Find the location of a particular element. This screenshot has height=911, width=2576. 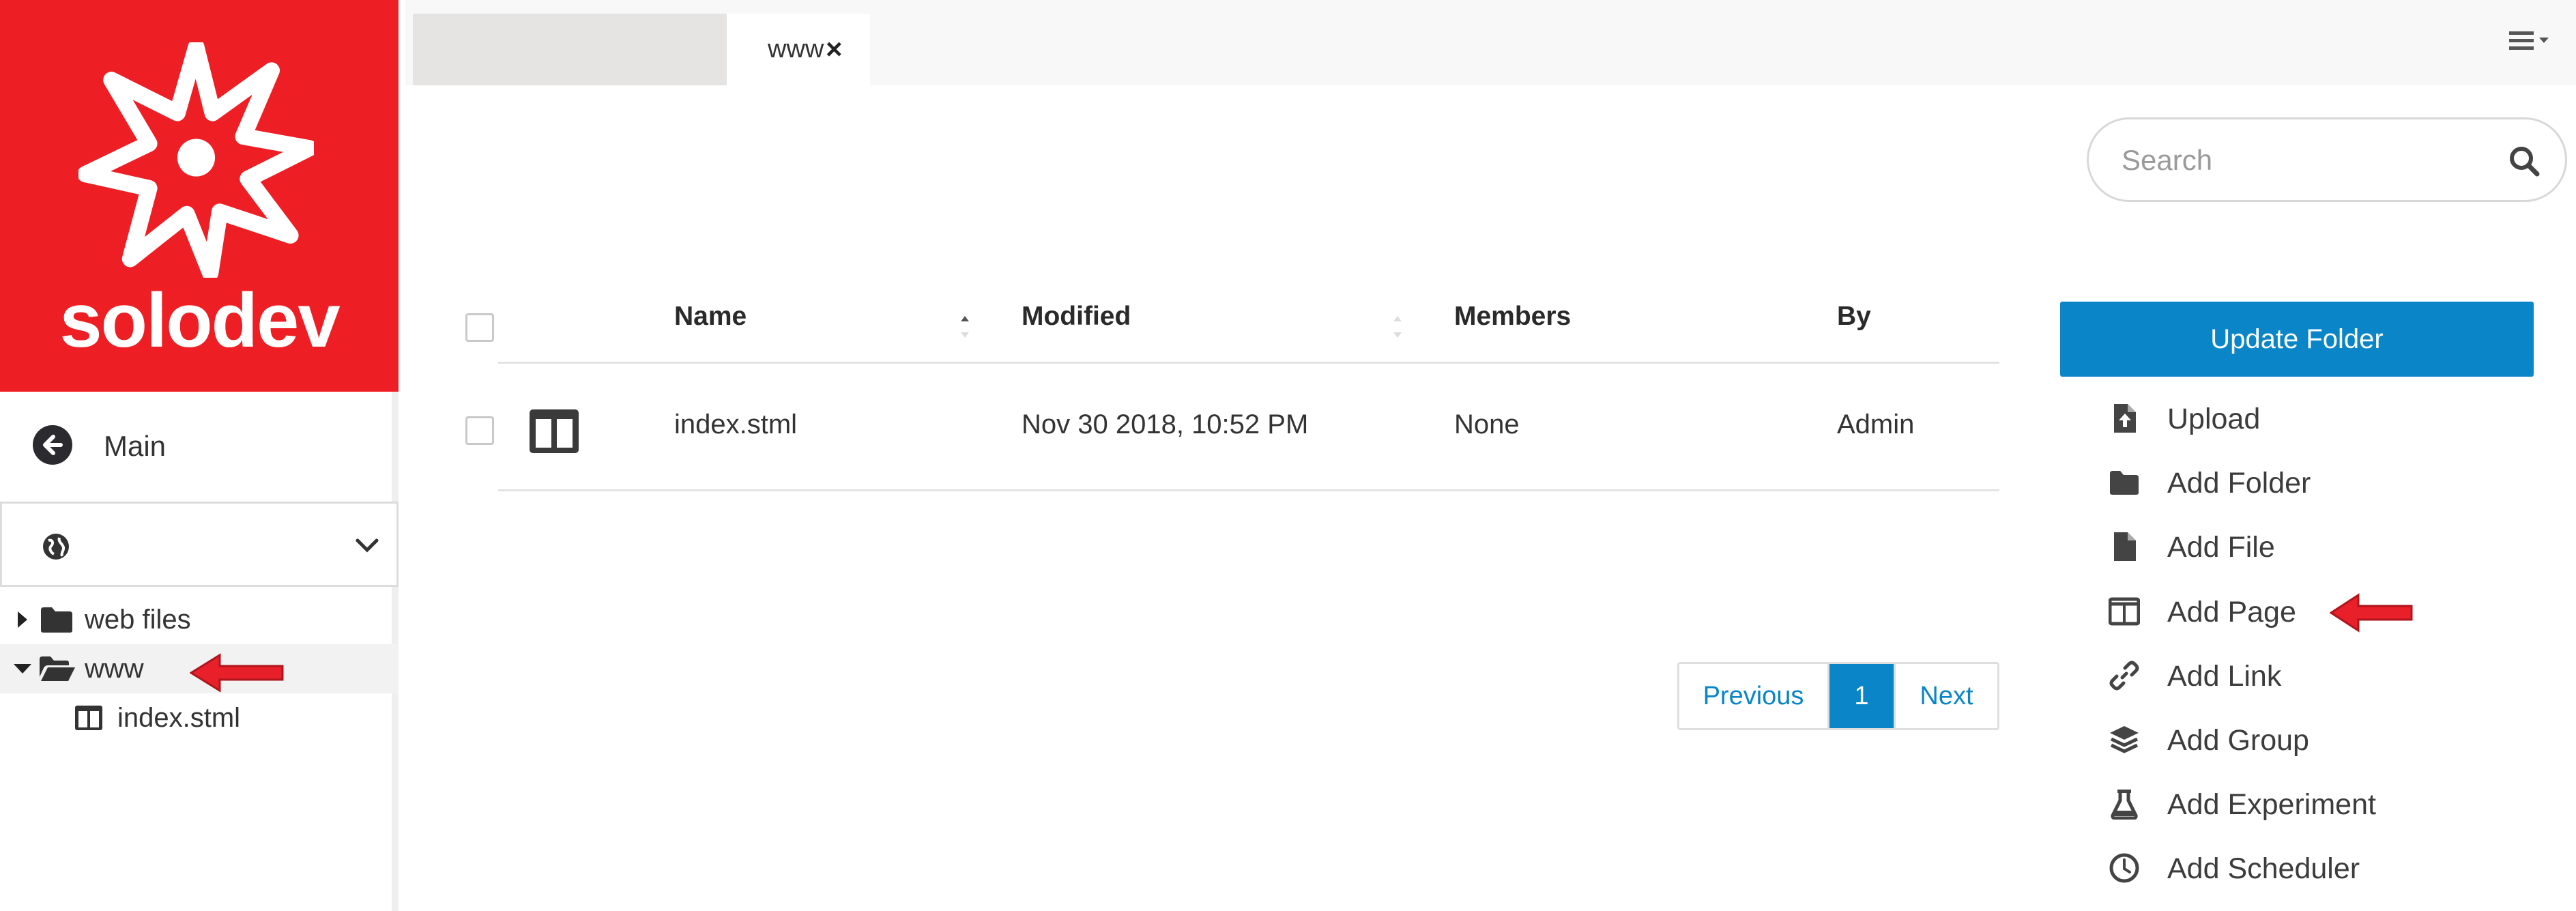

logo-star-icon is located at coordinates (196, 160).